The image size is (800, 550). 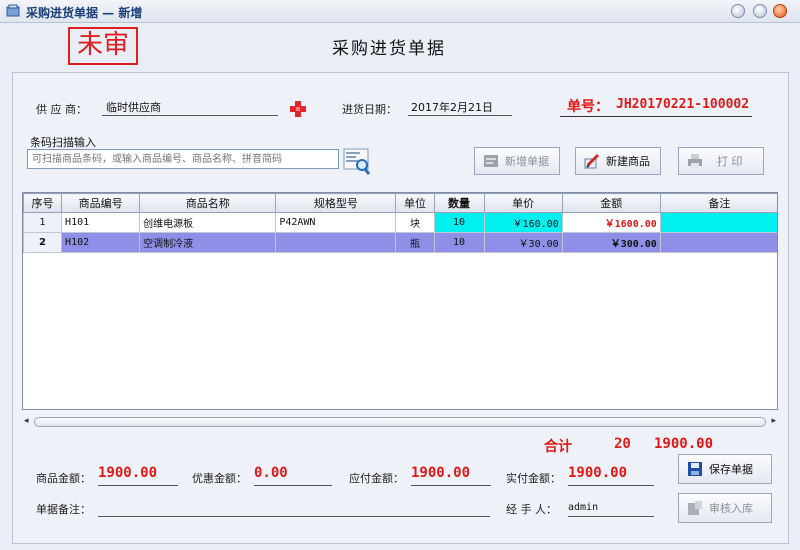 I want to click on payable-value: 1900.00, so click(x=441, y=473).